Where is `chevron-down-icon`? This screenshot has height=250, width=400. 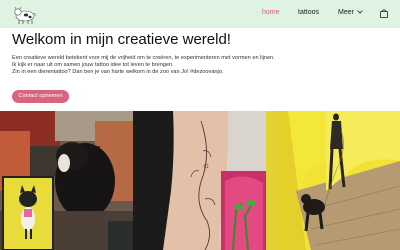
chevron-down-icon is located at coordinates (360, 12).